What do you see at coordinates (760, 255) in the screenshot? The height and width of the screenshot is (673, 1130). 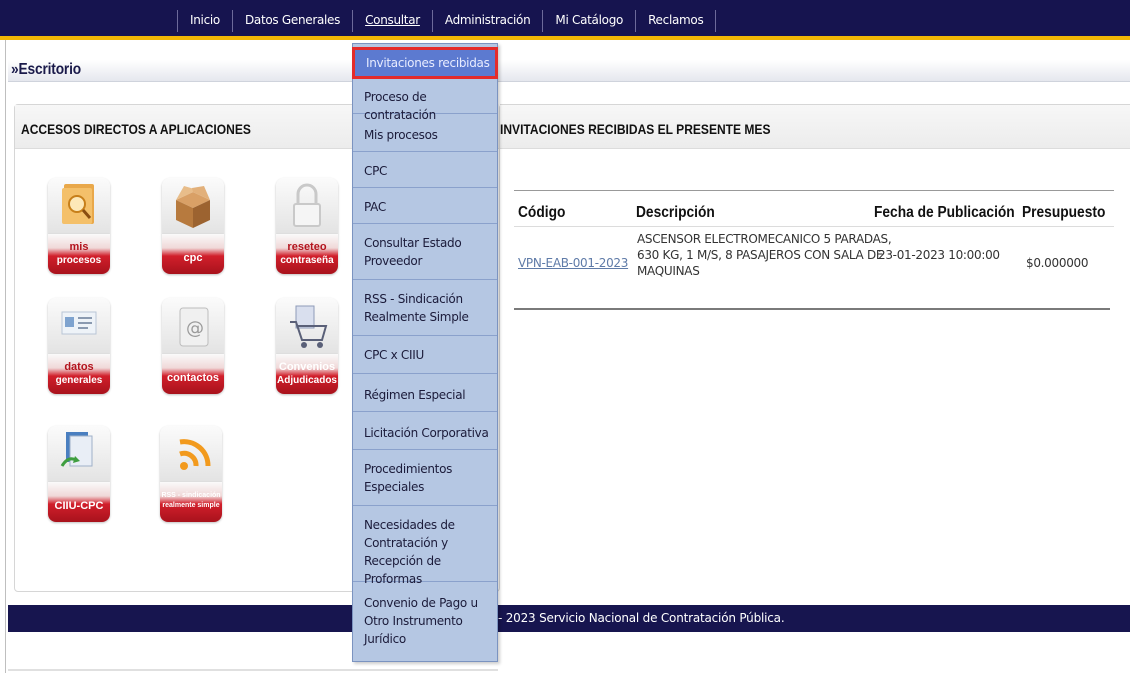 I see `invitation-description-line2: 630 KG, 1 M/S, 8 PASAJEROS CON SALA DE` at bounding box center [760, 255].